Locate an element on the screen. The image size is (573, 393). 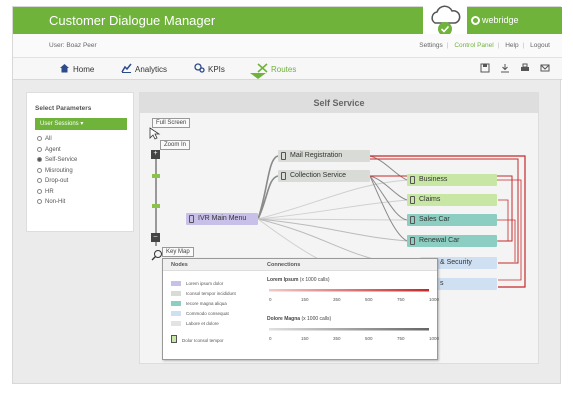
cursor-icon is located at coordinates (155, 133).